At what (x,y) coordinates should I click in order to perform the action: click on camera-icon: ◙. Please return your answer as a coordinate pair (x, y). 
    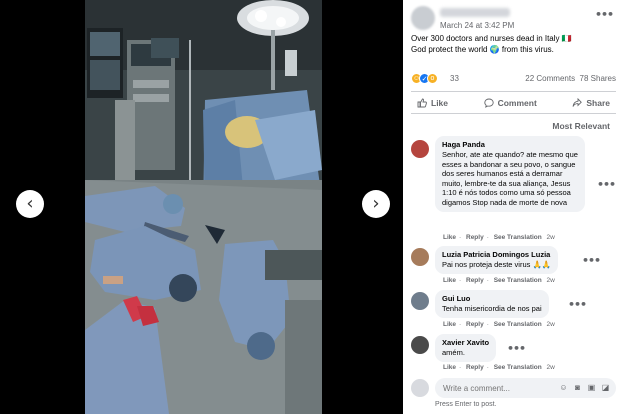
    Looking at the image, I should click on (577, 387).